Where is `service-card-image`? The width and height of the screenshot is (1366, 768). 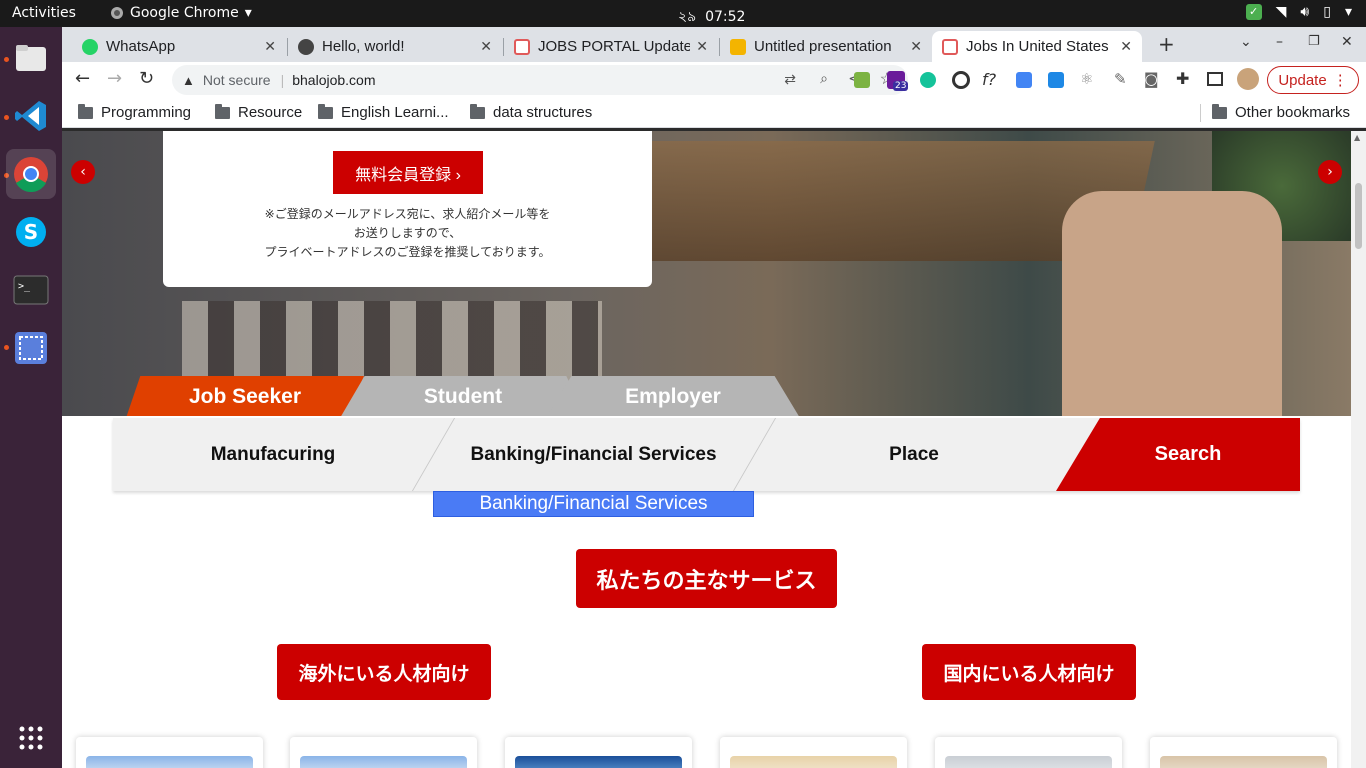 service-card-image is located at coordinates (598, 762).